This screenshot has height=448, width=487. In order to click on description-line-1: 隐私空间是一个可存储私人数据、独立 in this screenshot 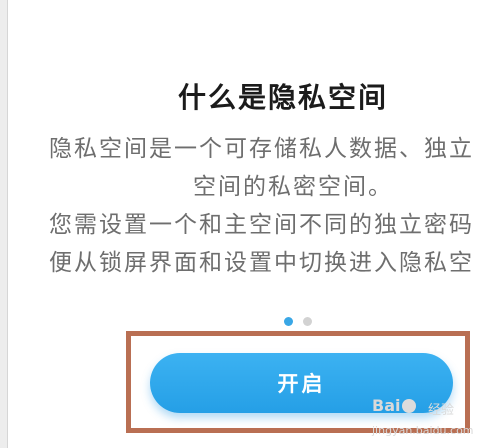, I will do `click(261, 149)`.